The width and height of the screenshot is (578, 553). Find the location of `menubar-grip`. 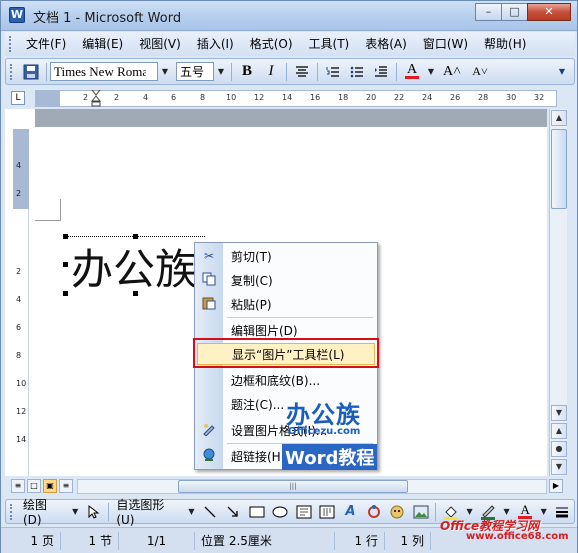

menubar-grip is located at coordinates (10, 44).